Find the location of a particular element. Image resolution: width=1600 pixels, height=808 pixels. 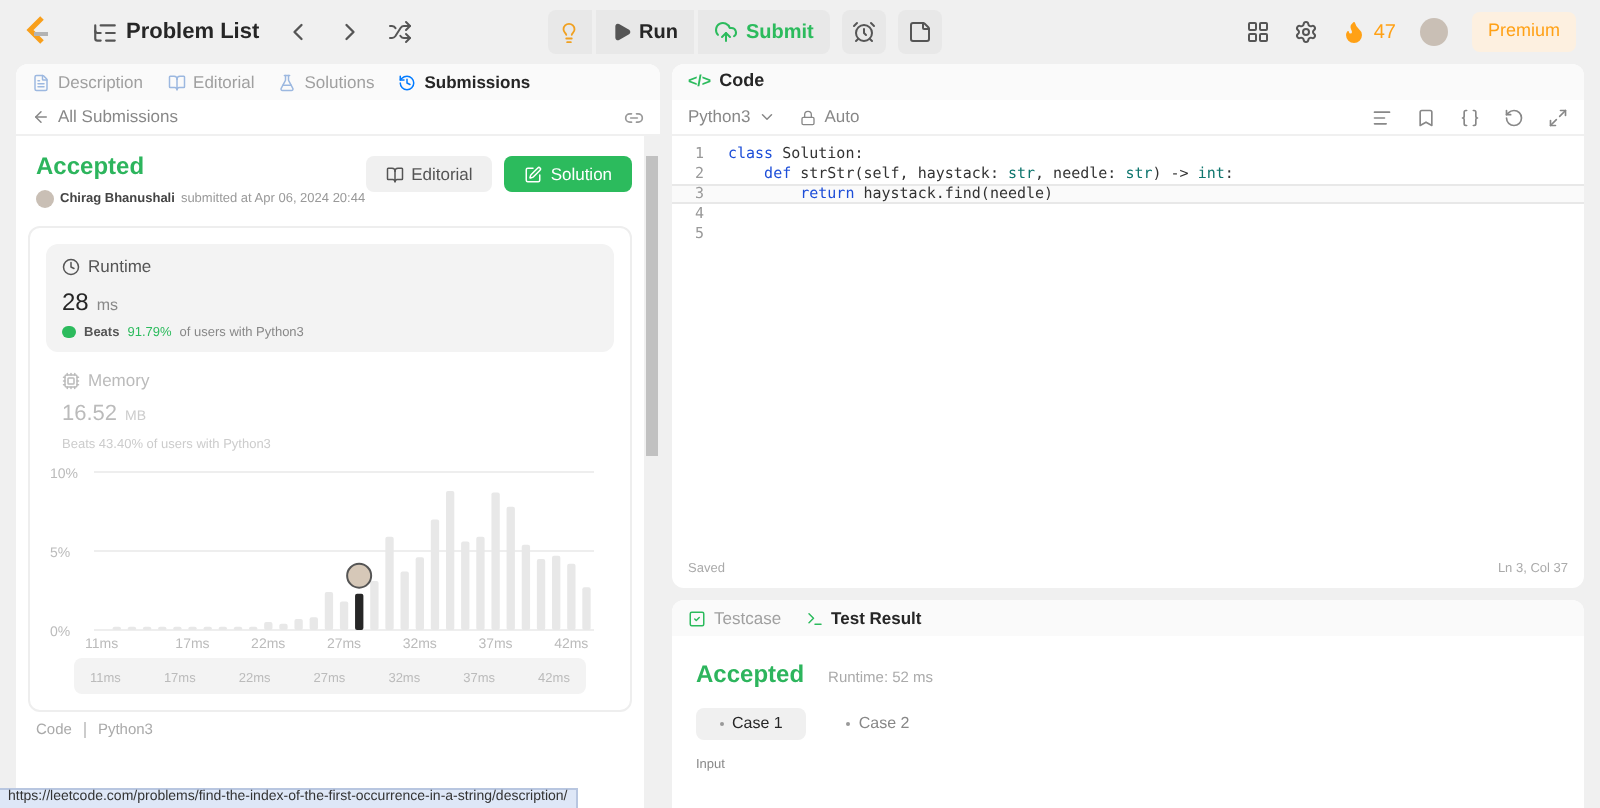

problem-list-link: Problem List is located at coordinates (193, 32).